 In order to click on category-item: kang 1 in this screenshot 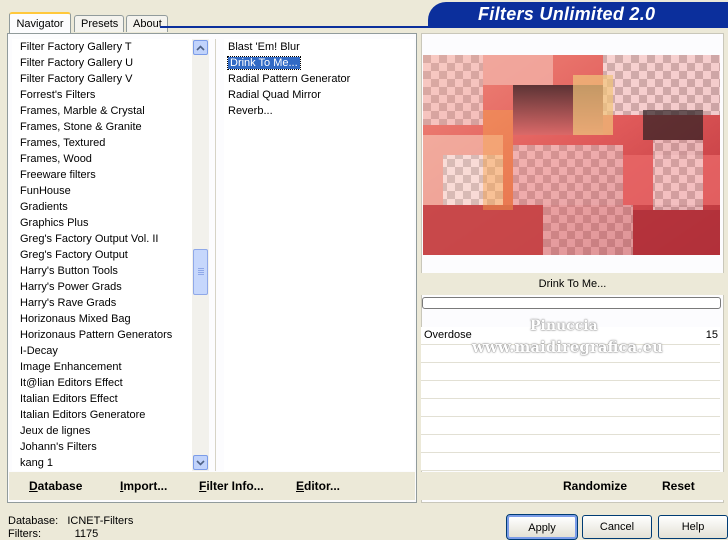, I will do `click(102, 463)`.